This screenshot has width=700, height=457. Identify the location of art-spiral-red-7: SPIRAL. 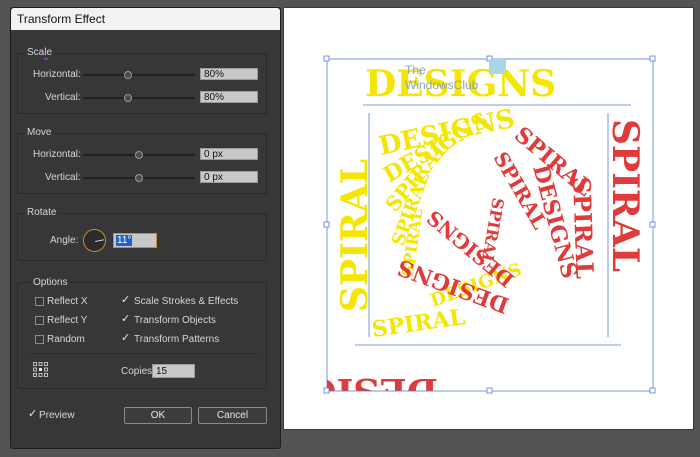
(492, 231).